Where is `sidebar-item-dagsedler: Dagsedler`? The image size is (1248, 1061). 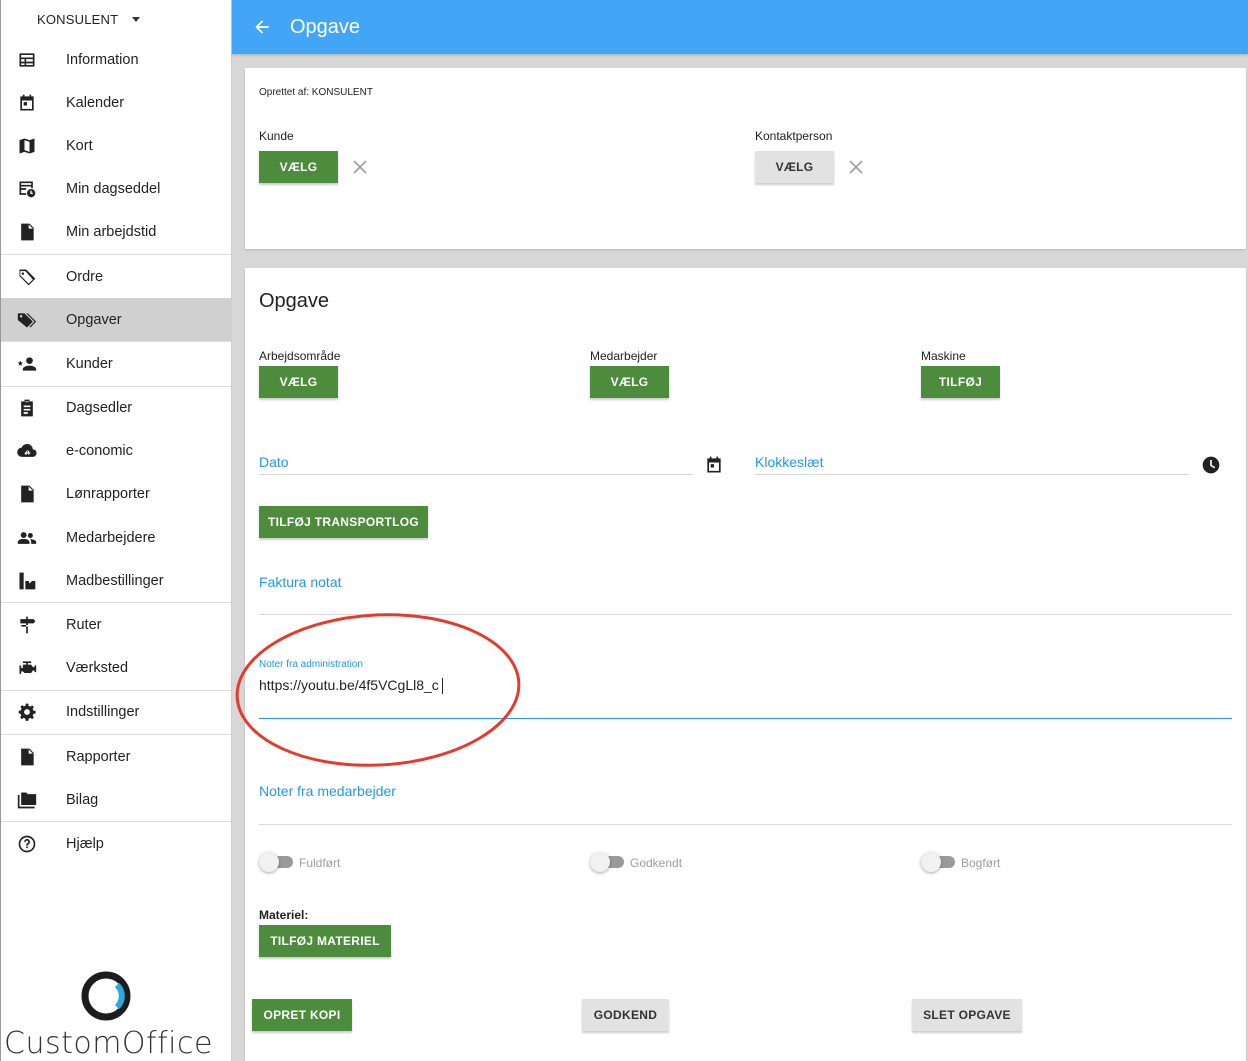 sidebar-item-dagsedler: Dagsedler is located at coordinates (116, 408).